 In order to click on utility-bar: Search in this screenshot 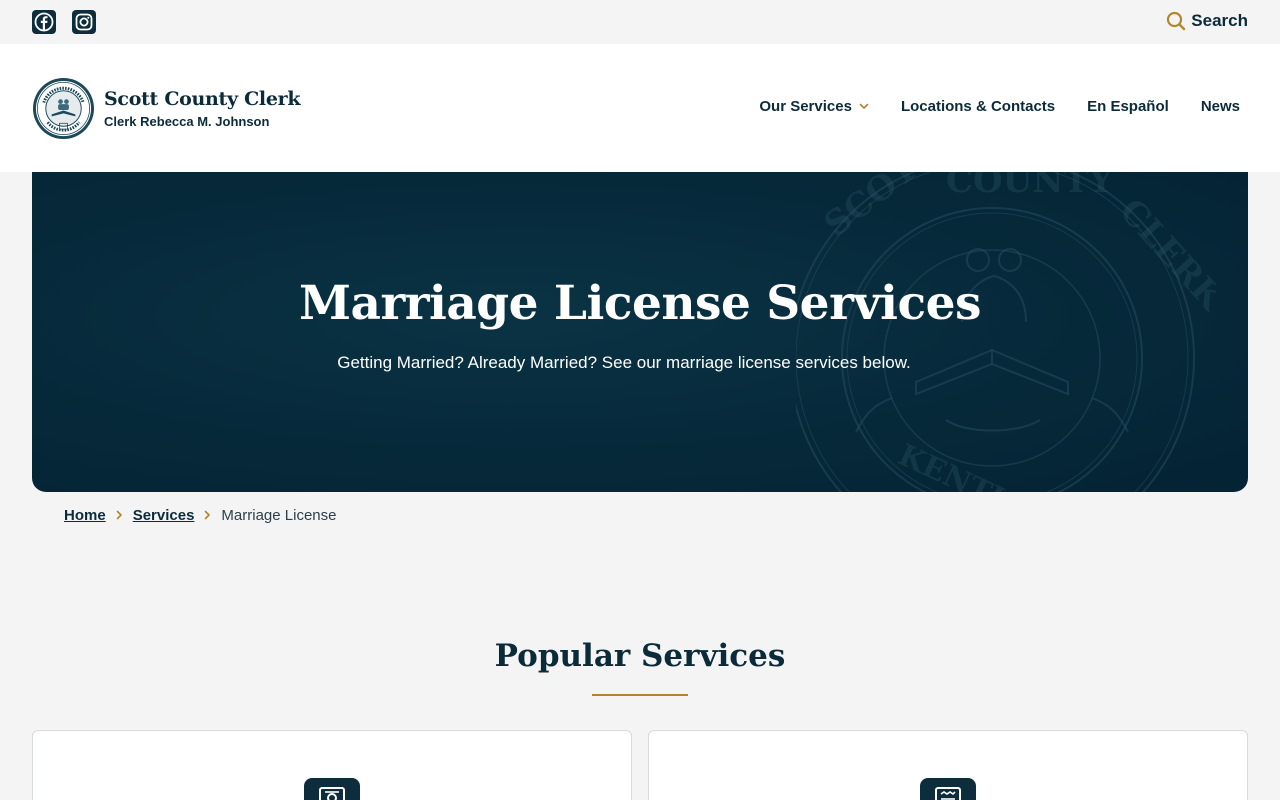, I will do `click(640, 22)`.